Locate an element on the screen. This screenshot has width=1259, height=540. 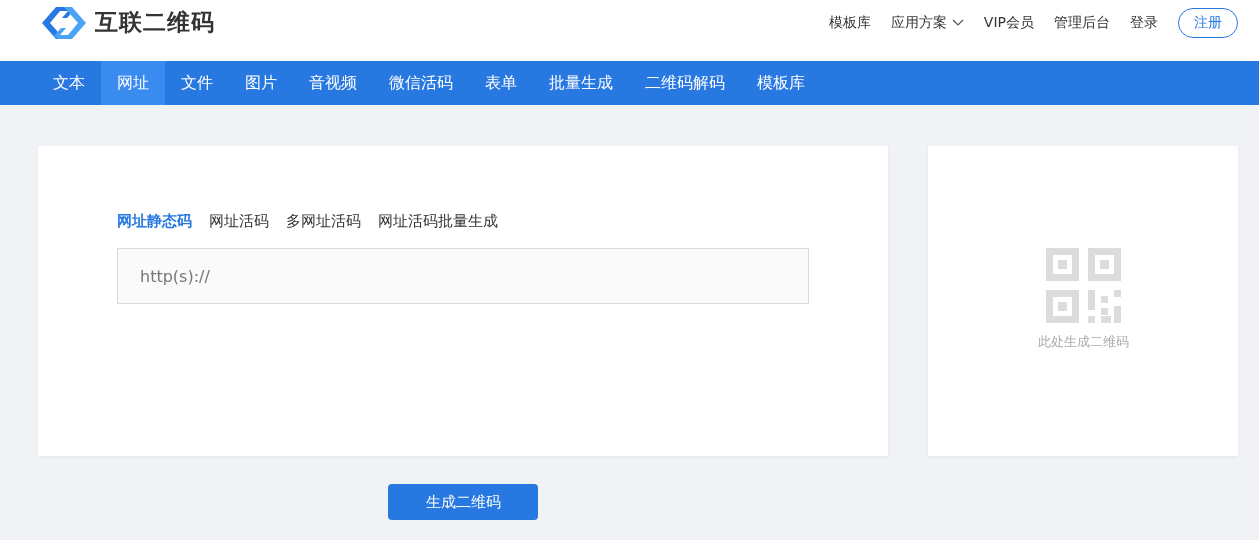
nav-tab: 批量生成 is located at coordinates (581, 83).